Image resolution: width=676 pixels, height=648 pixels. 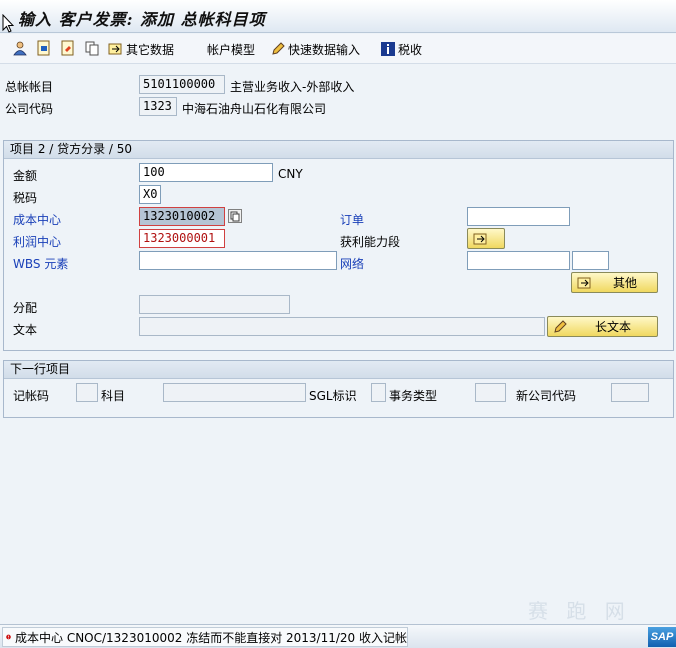 What do you see at coordinates (92, 48) in the screenshot?
I see `copy-icon` at bounding box center [92, 48].